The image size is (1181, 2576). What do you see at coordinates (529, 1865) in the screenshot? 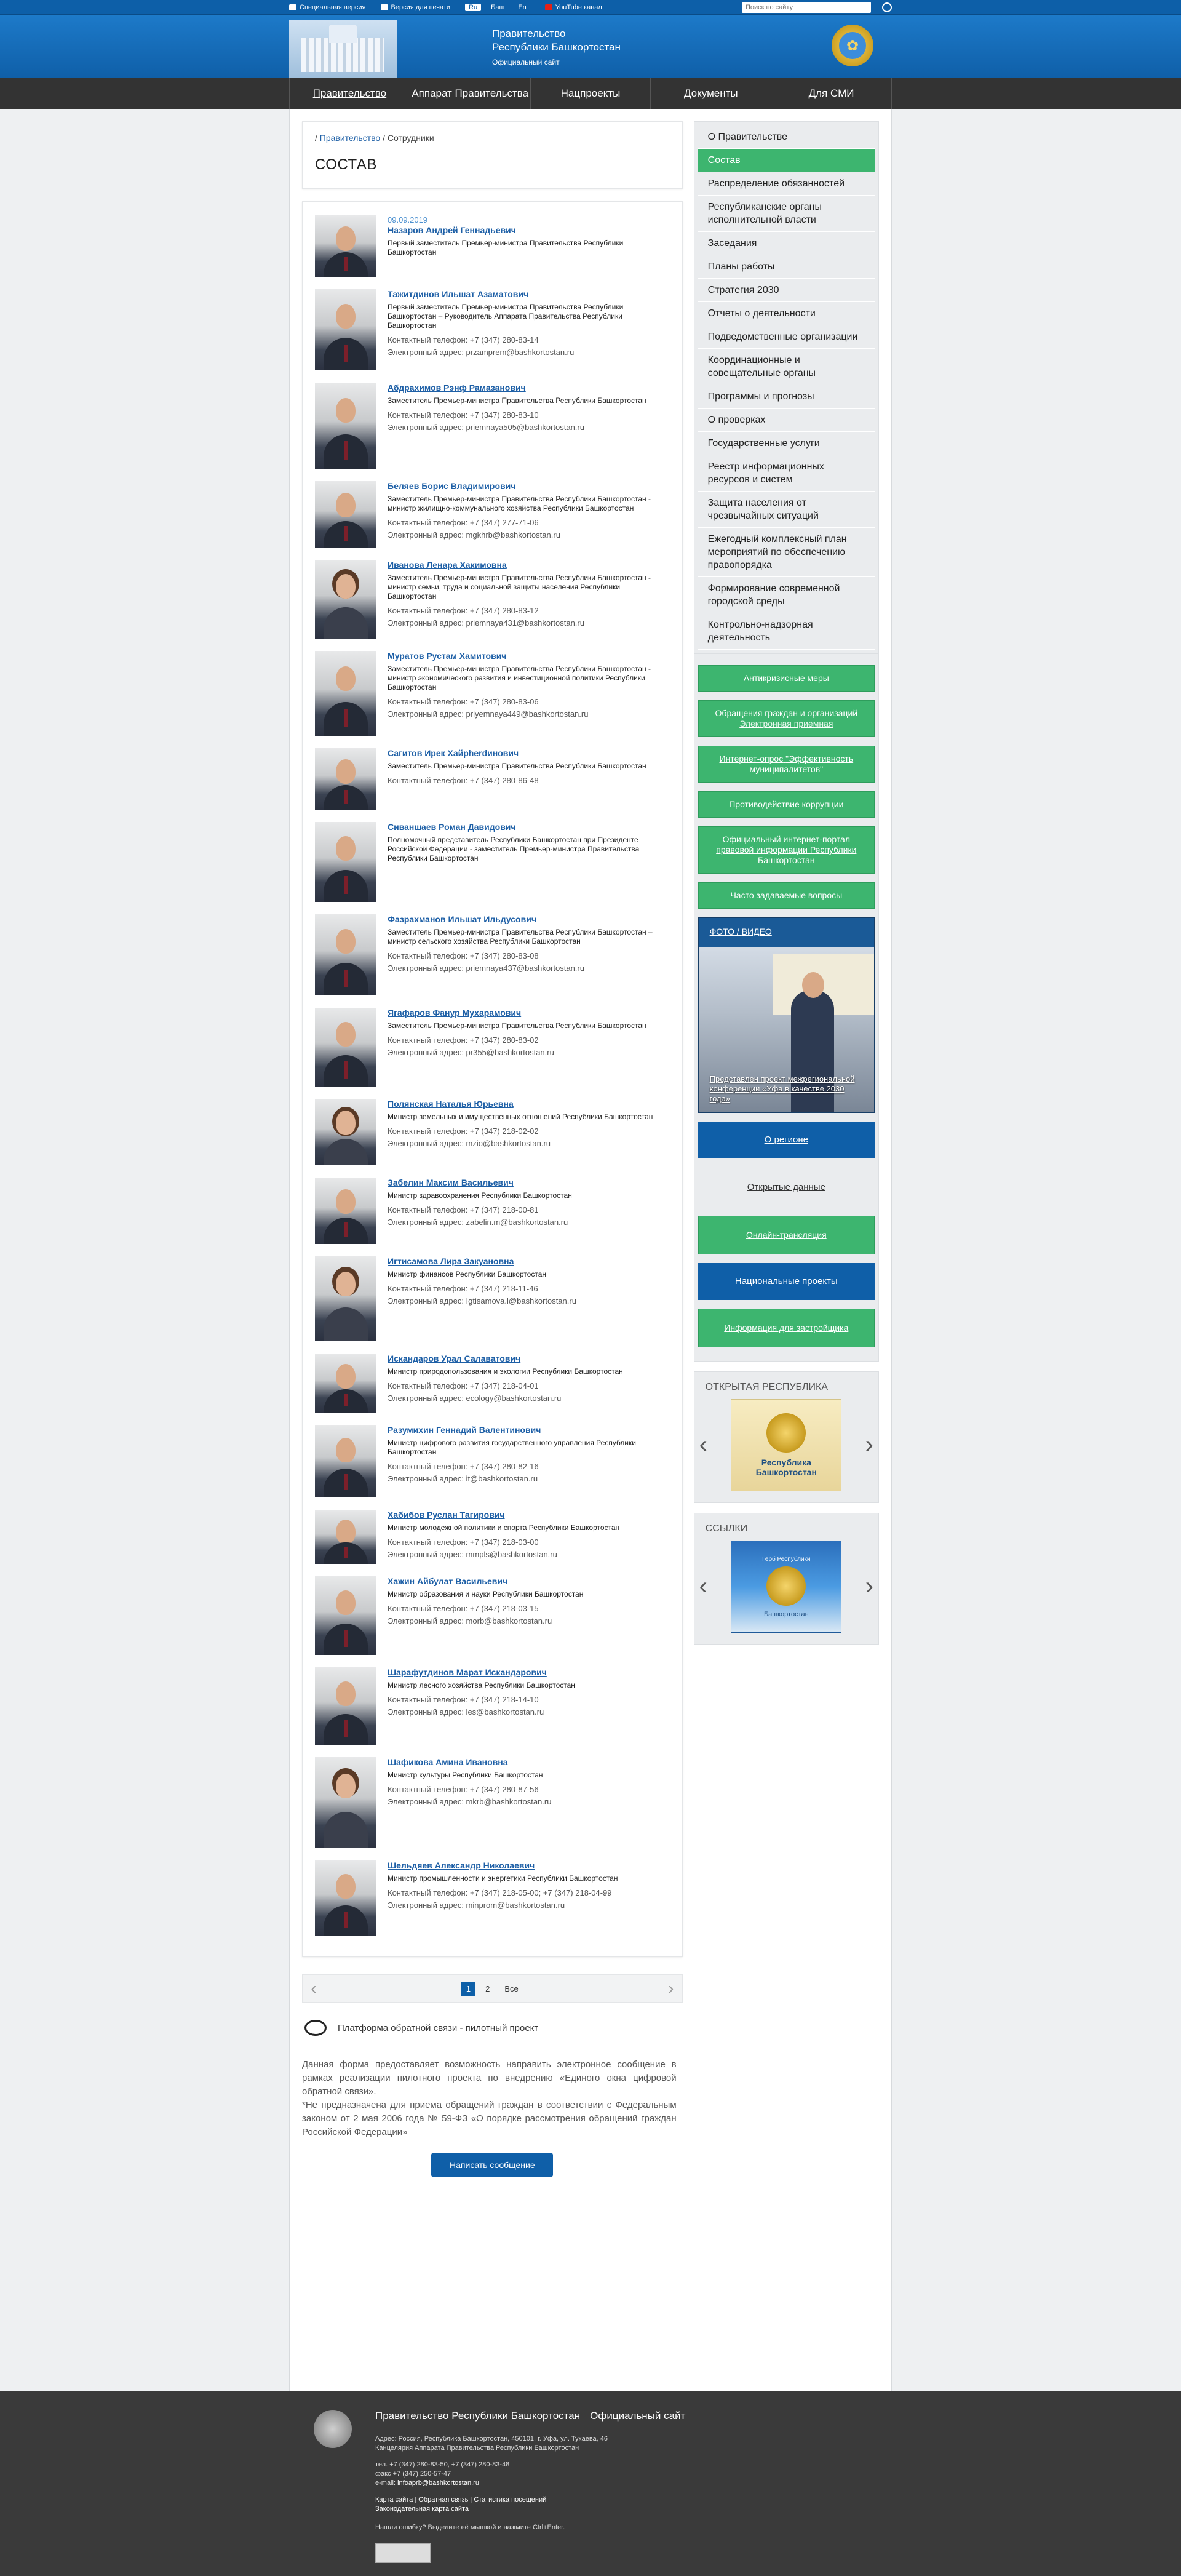
I see `person-name-link: Шельдяев Александр Николаевич` at bounding box center [529, 1865].